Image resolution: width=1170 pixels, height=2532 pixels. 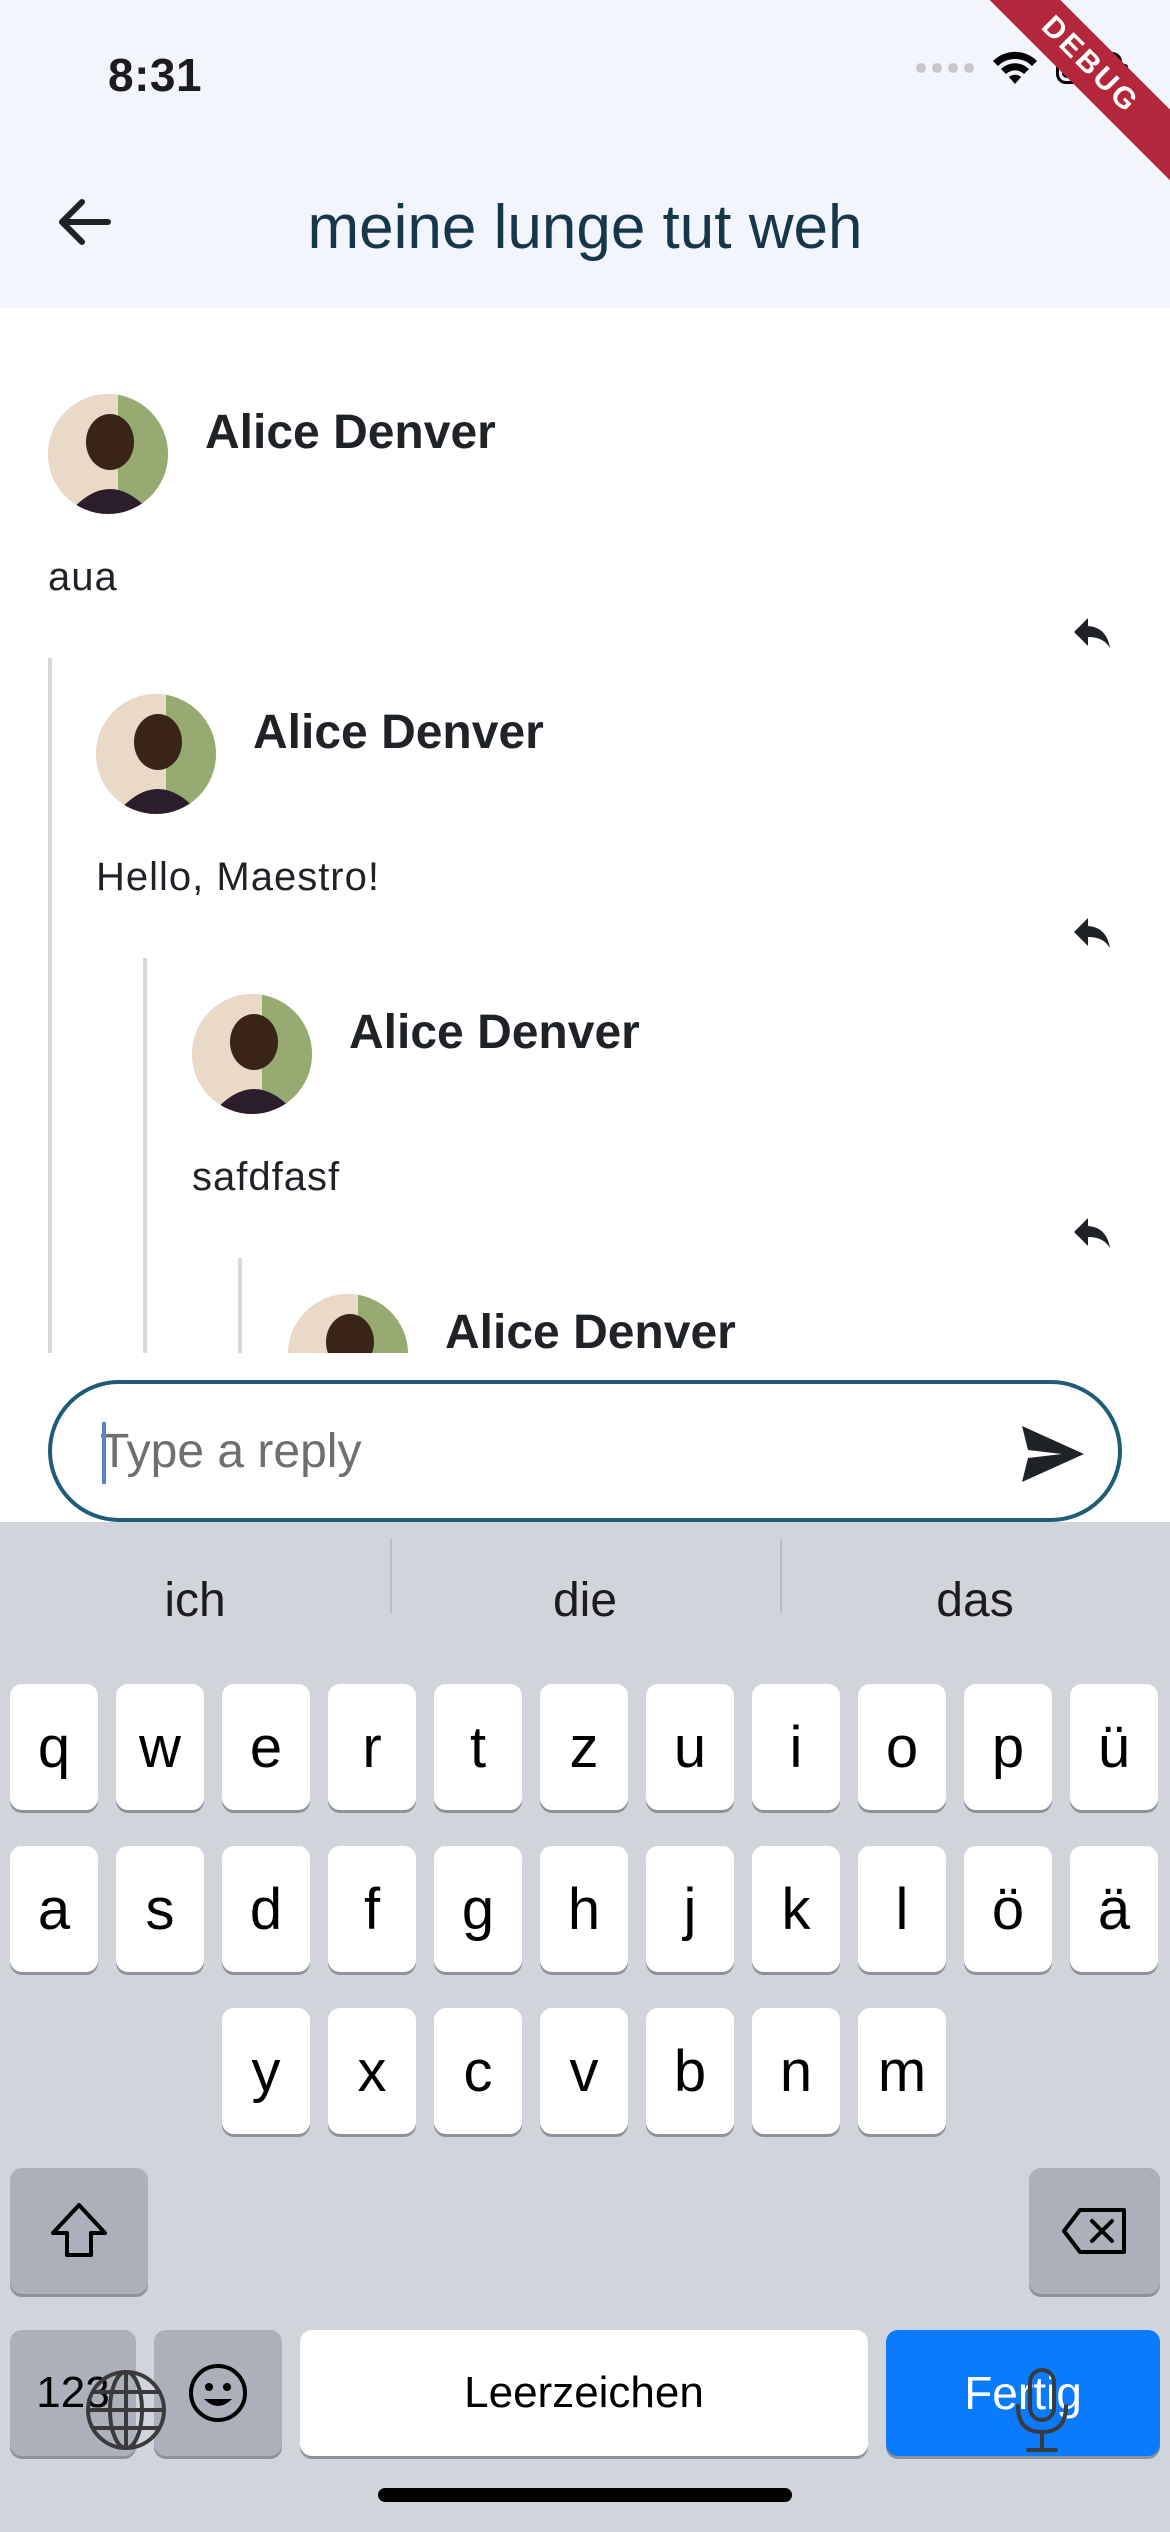 I want to click on key-ä: ä, so click(x=1114, y=1909).